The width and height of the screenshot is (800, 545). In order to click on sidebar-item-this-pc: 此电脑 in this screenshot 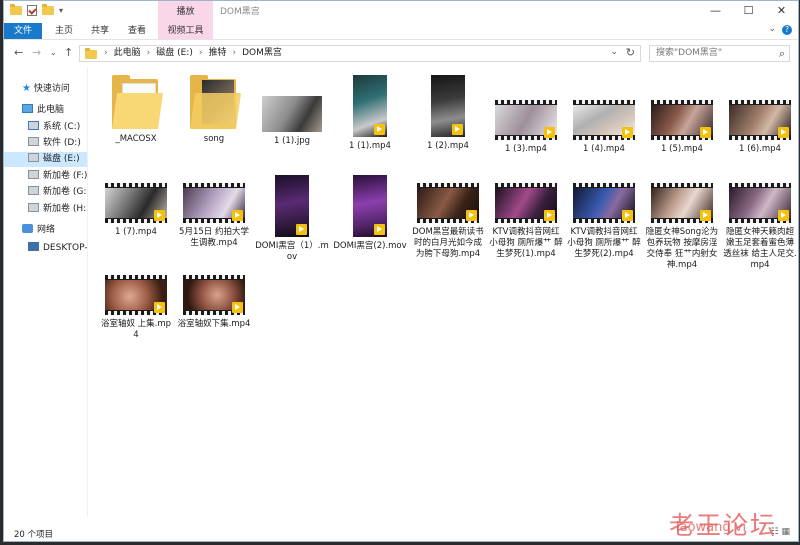, I will do `click(45, 110)`.